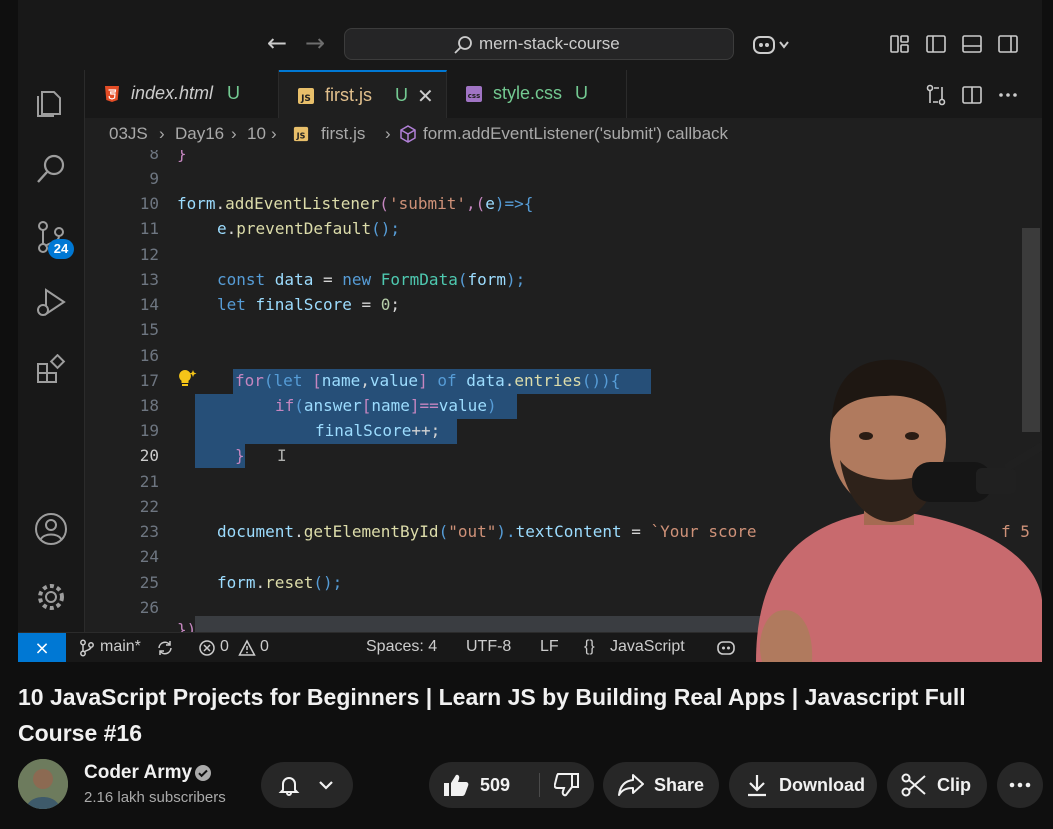 The height and width of the screenshot is (829, 1053). Describe the element at coordinates (247, 647) in the screenshot. I see `warning-icon` at that location.